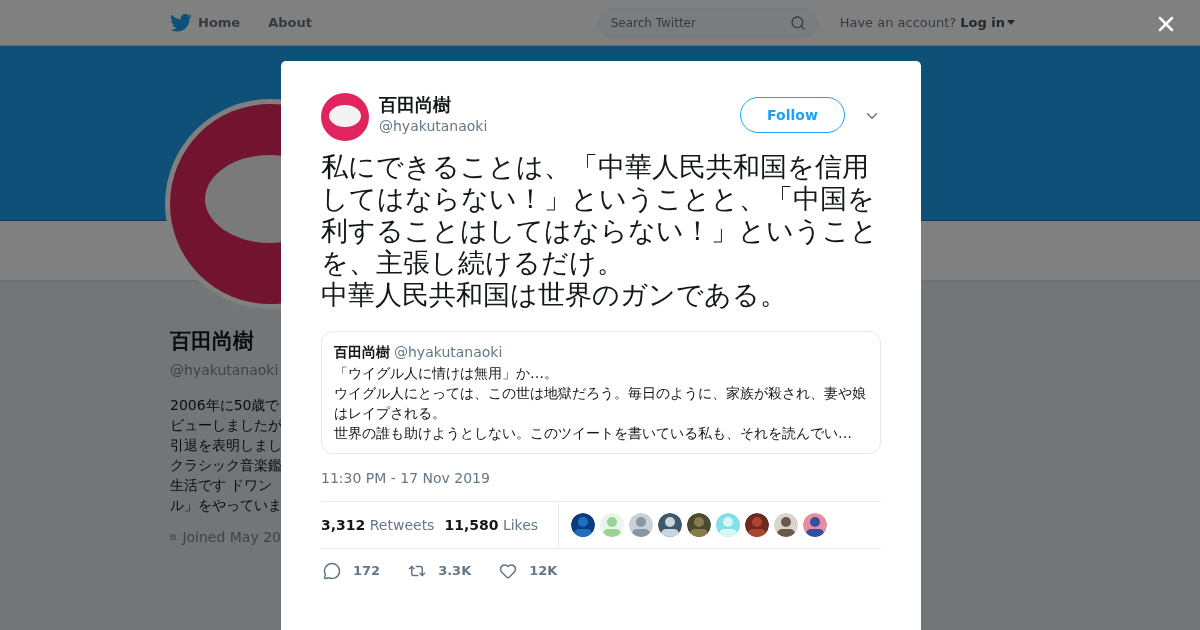  Describe the element at coordinates (352, 571) in the screenshot. I see `reply-button: 172` at that location.